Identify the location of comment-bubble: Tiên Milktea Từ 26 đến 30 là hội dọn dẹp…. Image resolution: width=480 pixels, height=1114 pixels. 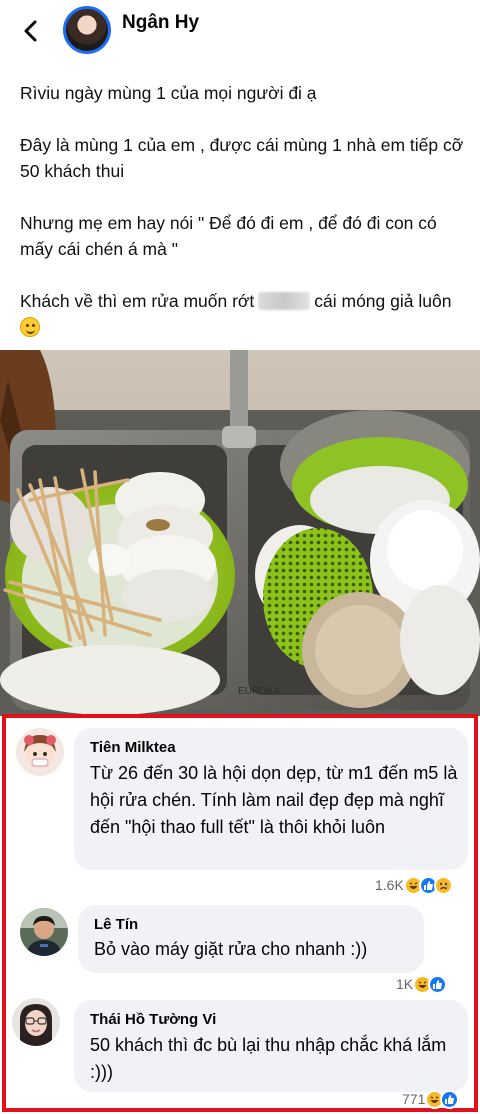
(271, 799).